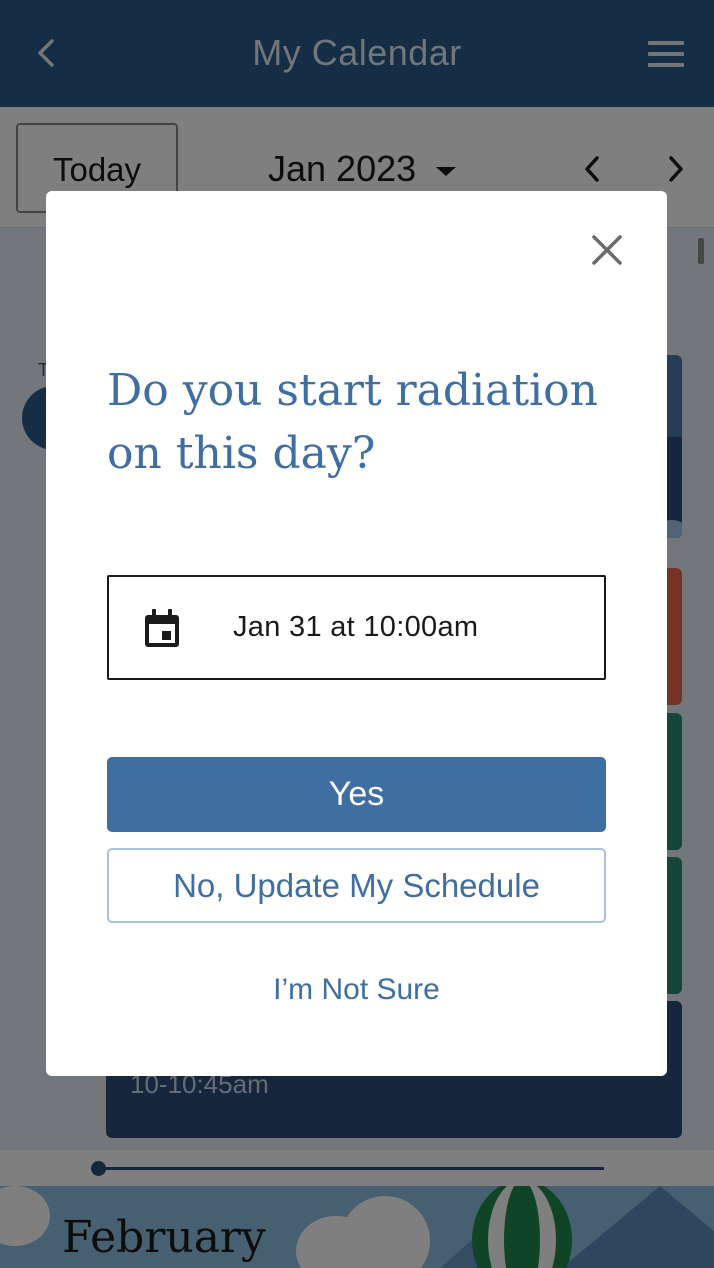 This screenshot has width=714, height=1268. I want to click on close-icon, so click(607, 250).